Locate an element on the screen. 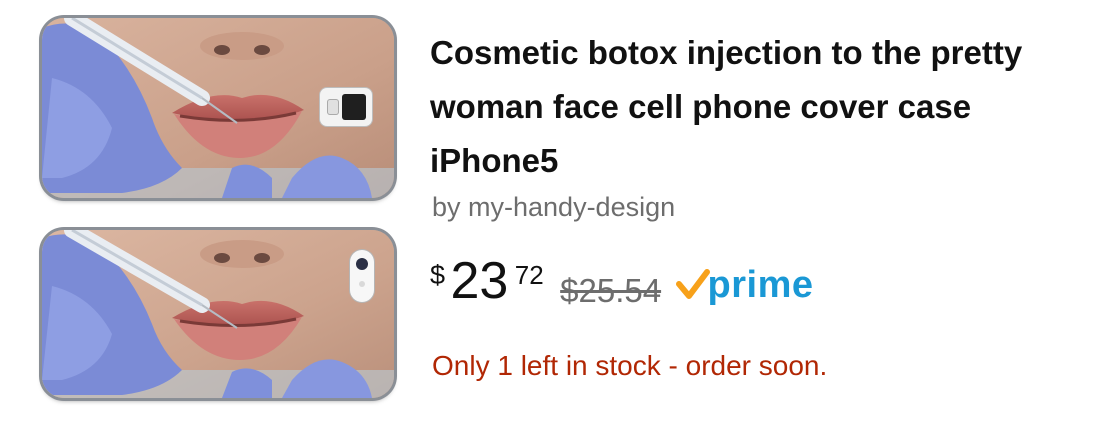  price-currency: $ is located at coordinates (438, 275).